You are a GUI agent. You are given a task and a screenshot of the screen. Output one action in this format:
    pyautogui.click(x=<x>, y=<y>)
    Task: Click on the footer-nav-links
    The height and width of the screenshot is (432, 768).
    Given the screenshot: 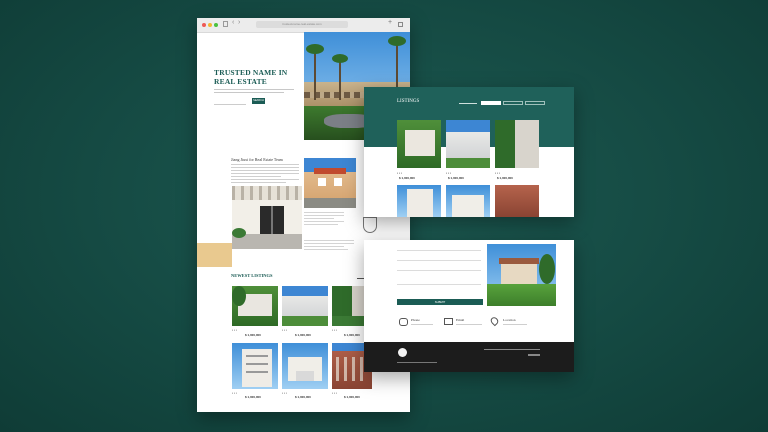 What is the action you would take?
    pyautogui.click(x=512, y=349)
    